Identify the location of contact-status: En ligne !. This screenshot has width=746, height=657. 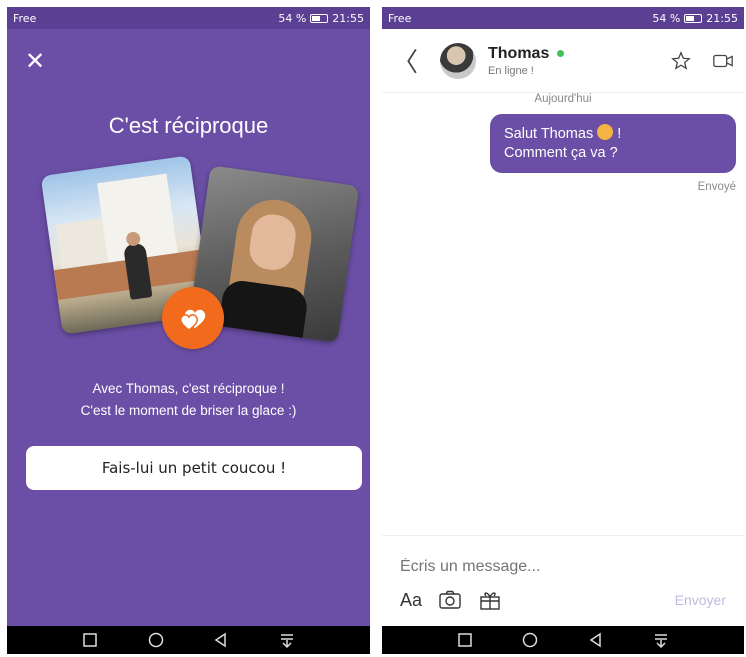
(511, 70).